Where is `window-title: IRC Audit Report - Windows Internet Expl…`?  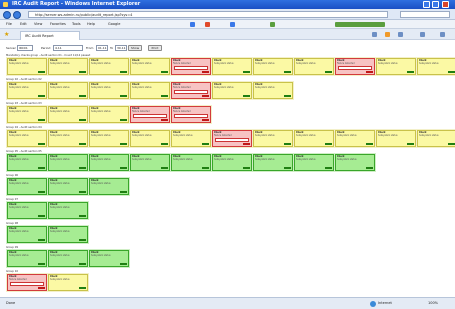 window-title: IRC Audit Report - Windows Internet Expl… is located at coordinates (76, 4).